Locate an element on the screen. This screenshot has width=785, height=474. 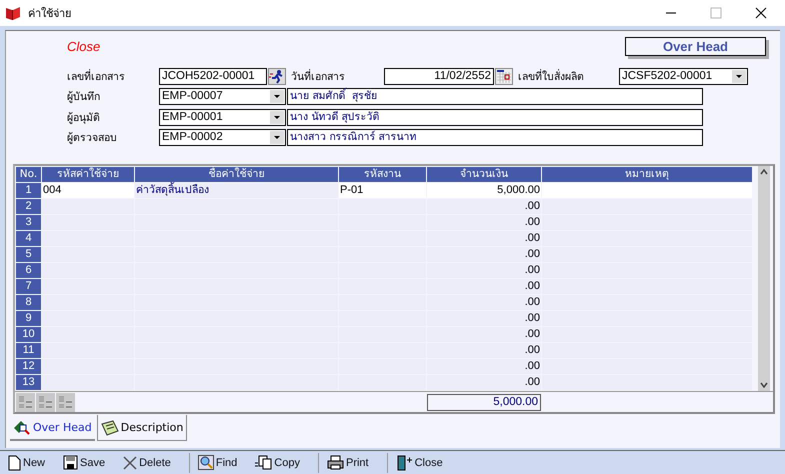
row-number: 2 is located at coordinates (28, 206).